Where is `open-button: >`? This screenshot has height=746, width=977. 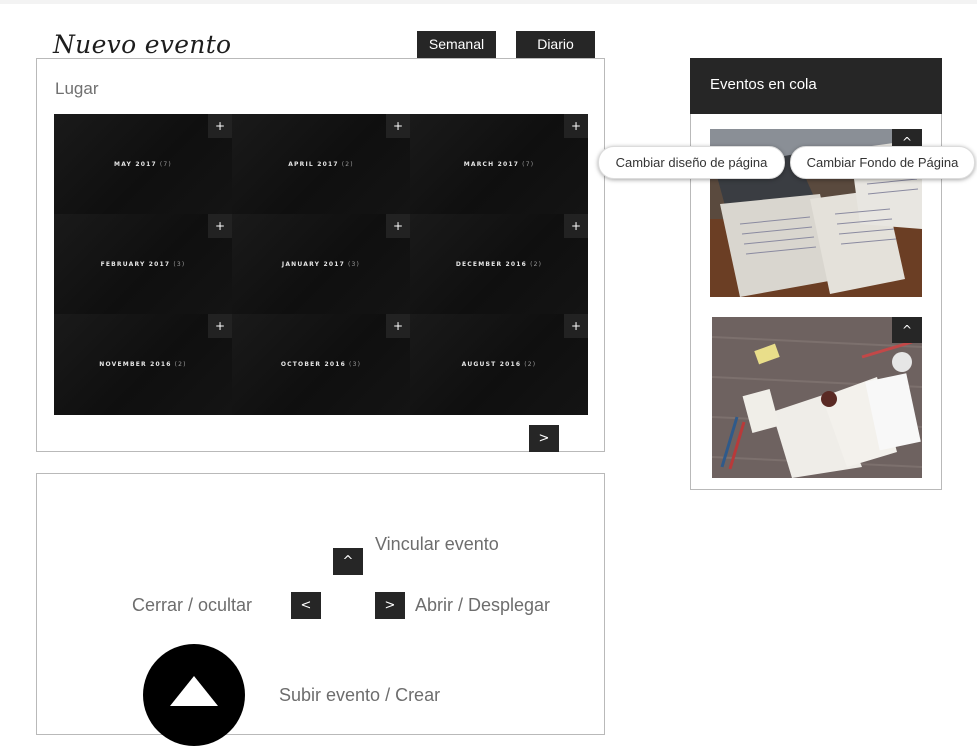
open-button: > is located at coordinates (390, 605).